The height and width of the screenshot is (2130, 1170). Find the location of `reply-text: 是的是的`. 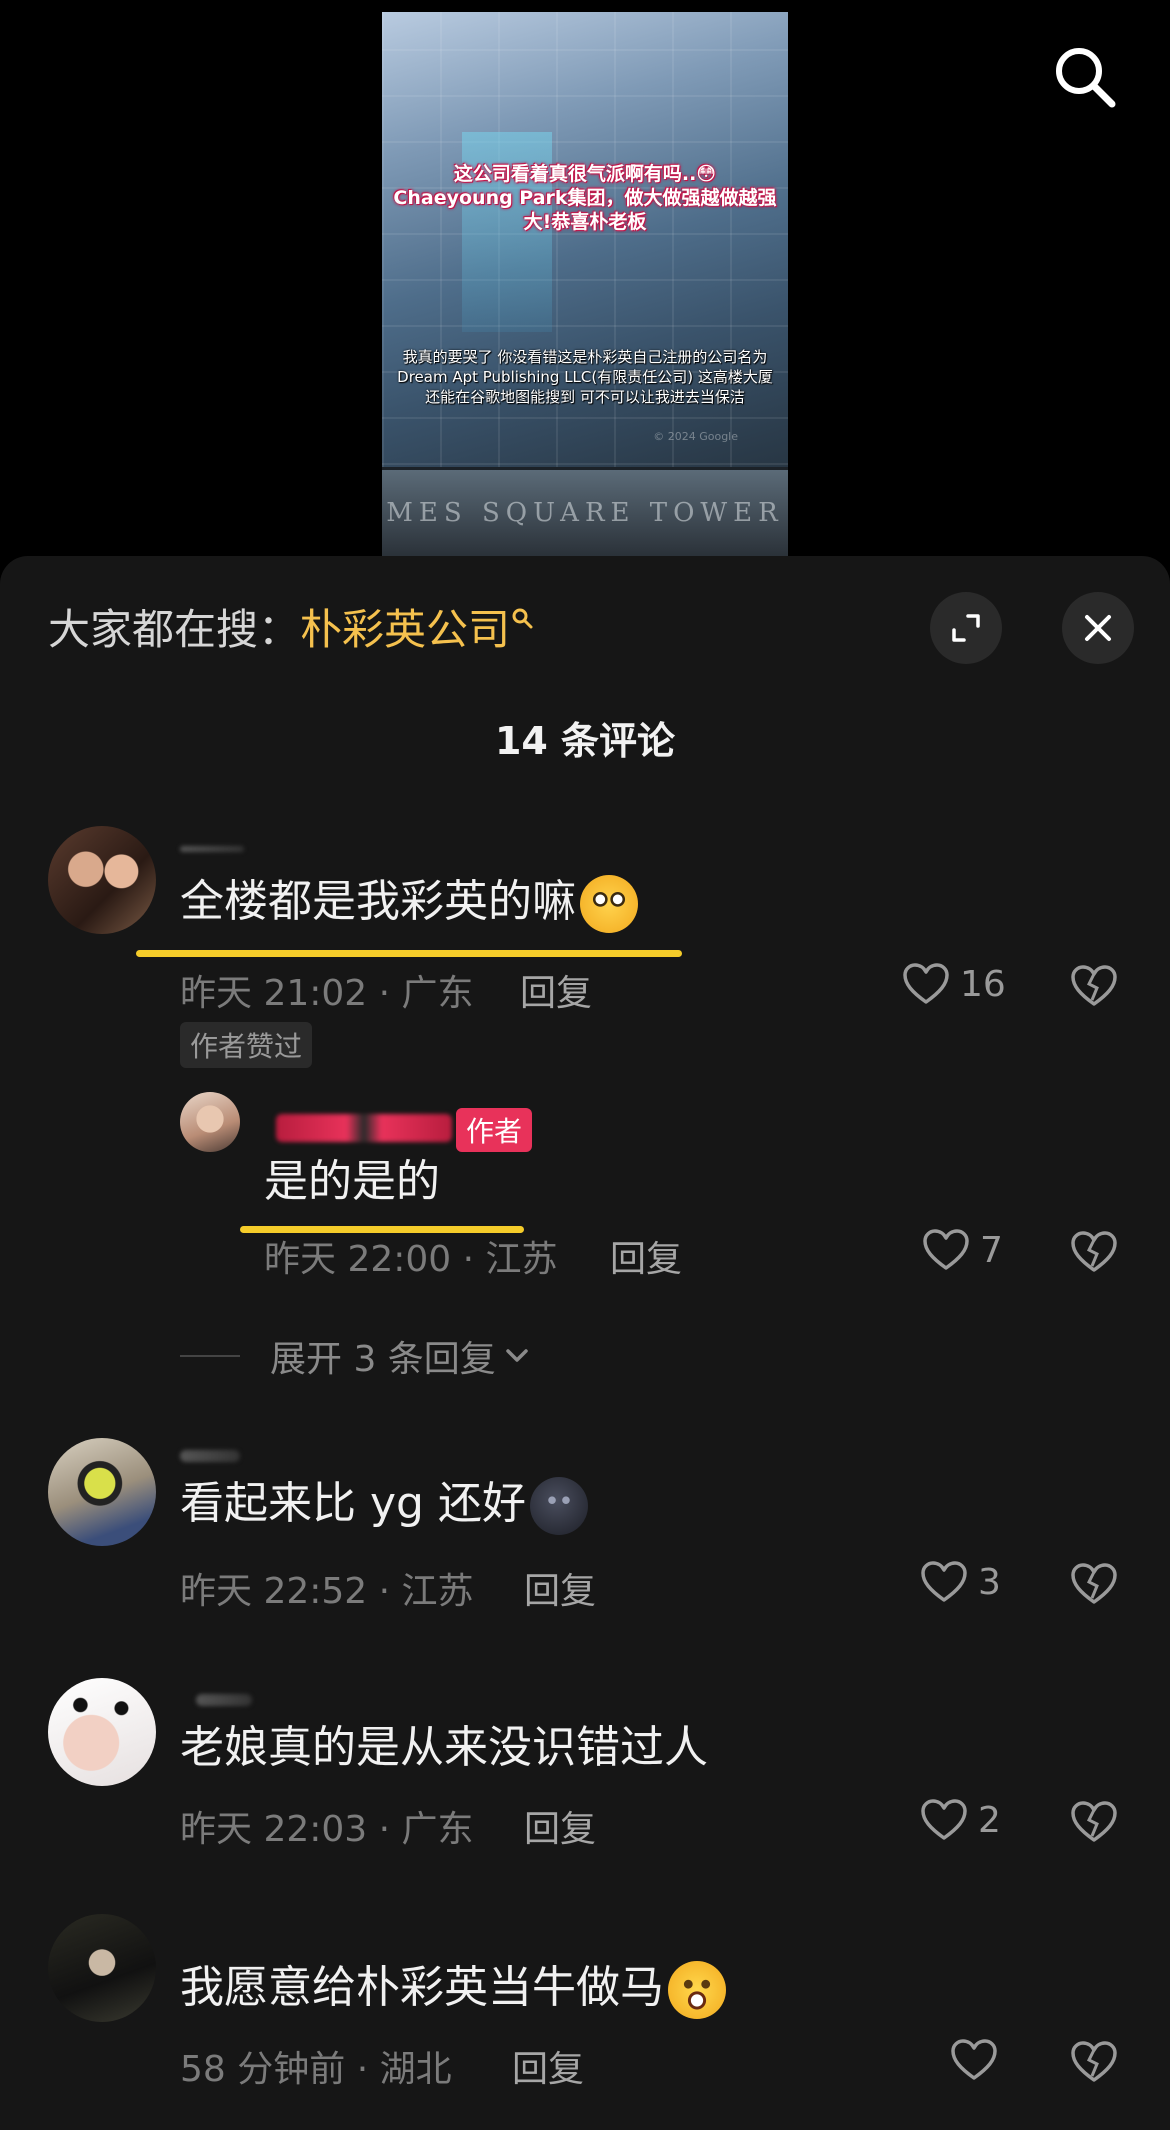

reply-text: 是的是的 is located at coordinates (352, 1181).